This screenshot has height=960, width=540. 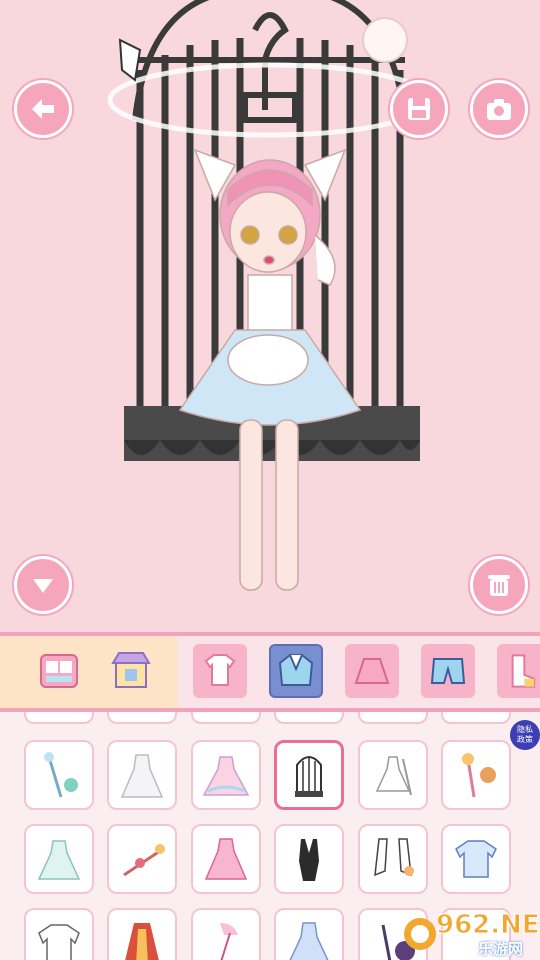 What do you see at coordinates (525, 739) in the screenshot?
I see `privacy-line2: 政策` at bounding box center [525, 739].